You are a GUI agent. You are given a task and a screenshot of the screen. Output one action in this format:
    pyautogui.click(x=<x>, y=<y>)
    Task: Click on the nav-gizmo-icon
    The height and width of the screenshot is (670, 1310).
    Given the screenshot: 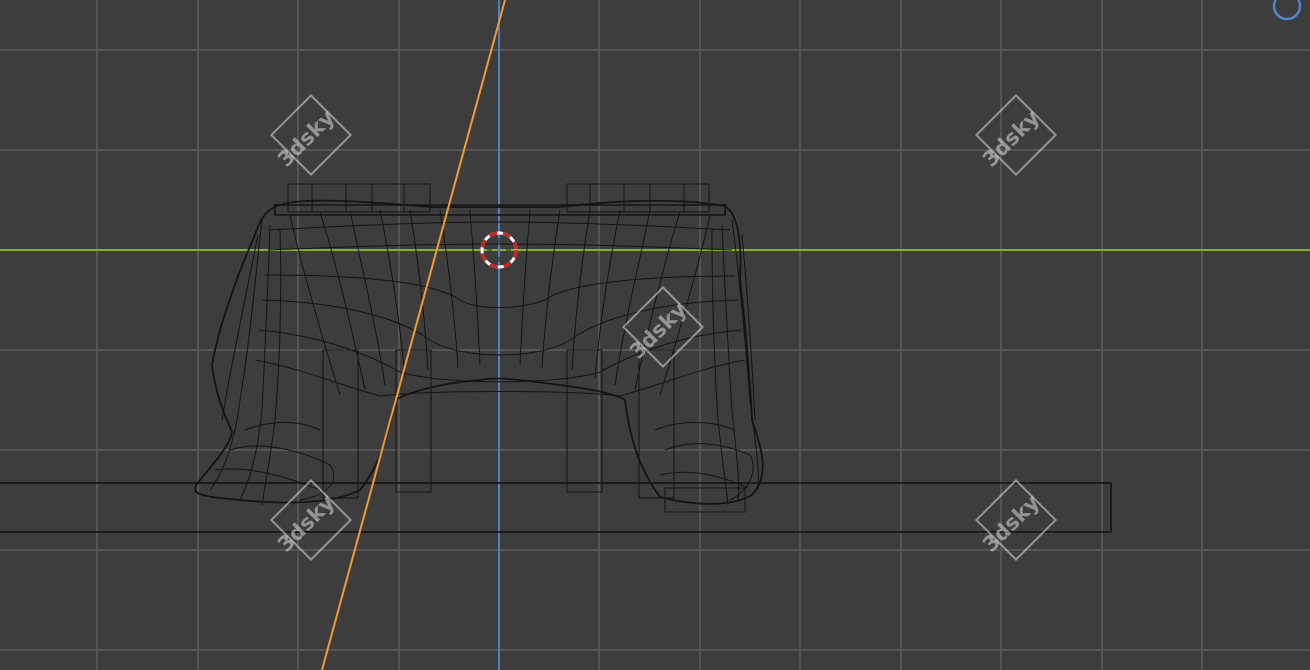 What is the action you would take?
    pyautogui.click(x=1287, y=10)
    